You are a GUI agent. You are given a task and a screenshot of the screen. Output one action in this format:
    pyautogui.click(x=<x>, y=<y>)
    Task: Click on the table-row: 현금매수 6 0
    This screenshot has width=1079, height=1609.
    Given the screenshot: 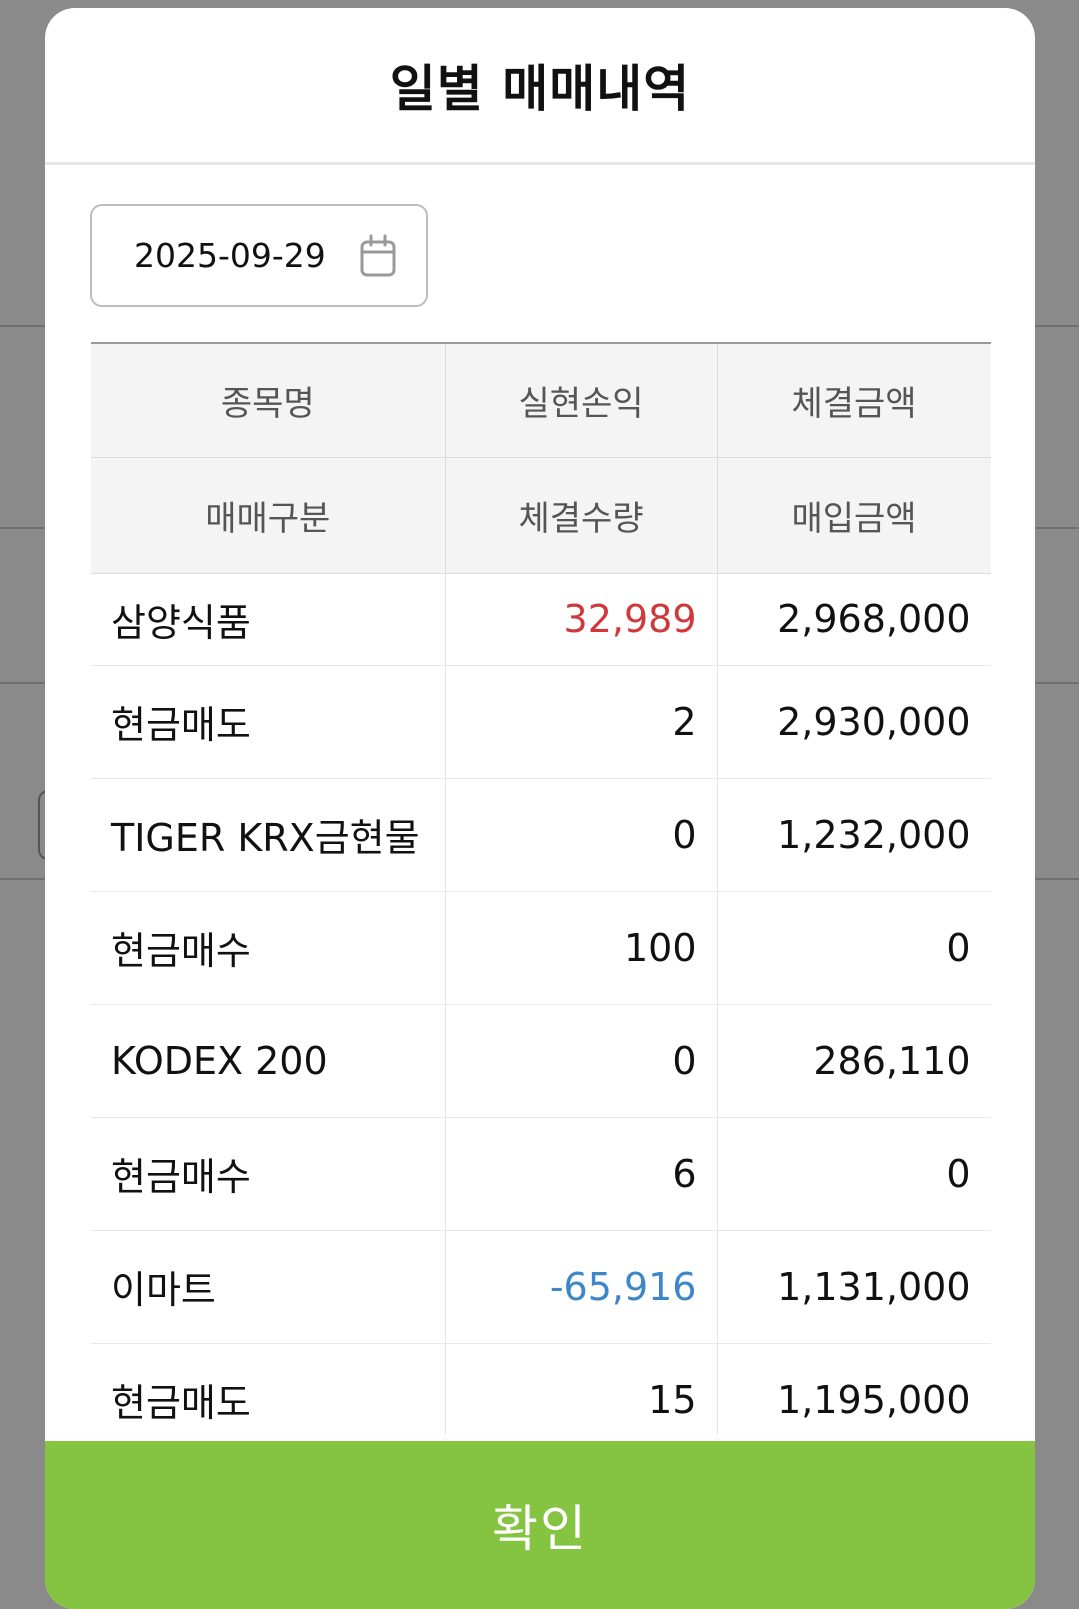 What is the action you would take?
    pyautogui.click(x=541, y=1174)
    